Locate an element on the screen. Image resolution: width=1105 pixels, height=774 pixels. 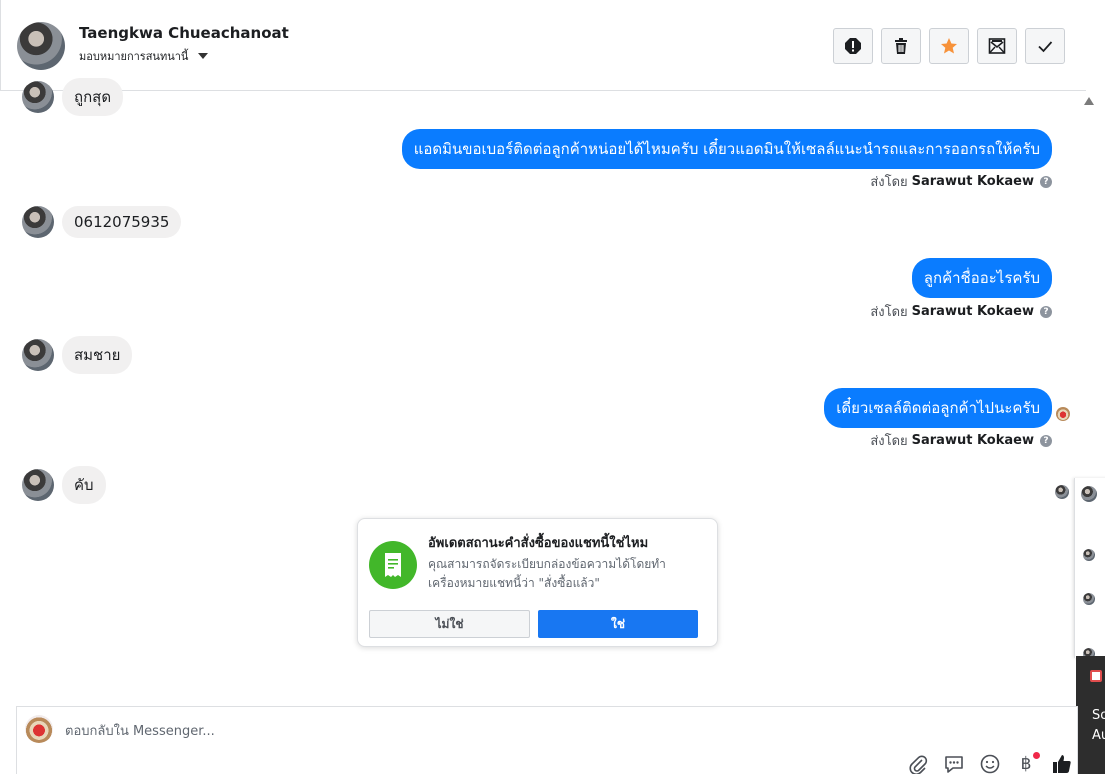
thumbs-up-icon is located at coordinates (1062, 763).